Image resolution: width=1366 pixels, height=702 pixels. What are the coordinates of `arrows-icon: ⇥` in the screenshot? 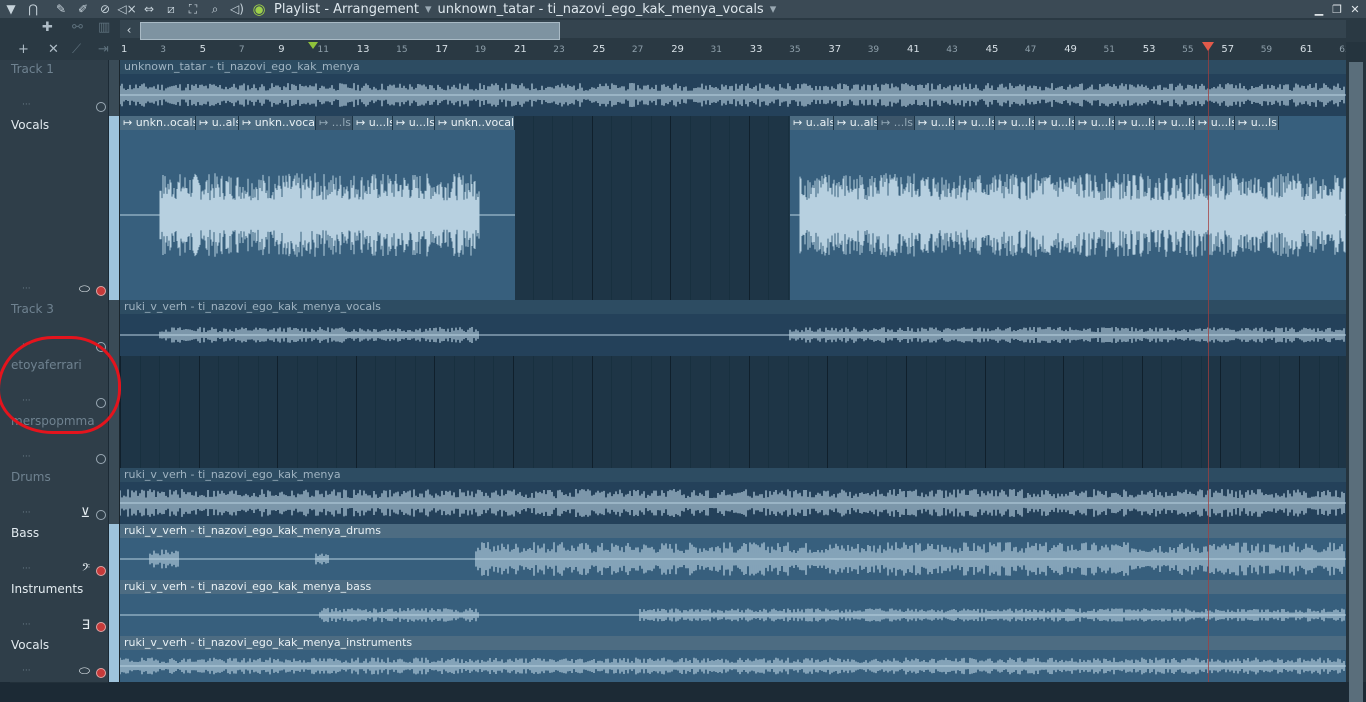 It's located at (103, 49).